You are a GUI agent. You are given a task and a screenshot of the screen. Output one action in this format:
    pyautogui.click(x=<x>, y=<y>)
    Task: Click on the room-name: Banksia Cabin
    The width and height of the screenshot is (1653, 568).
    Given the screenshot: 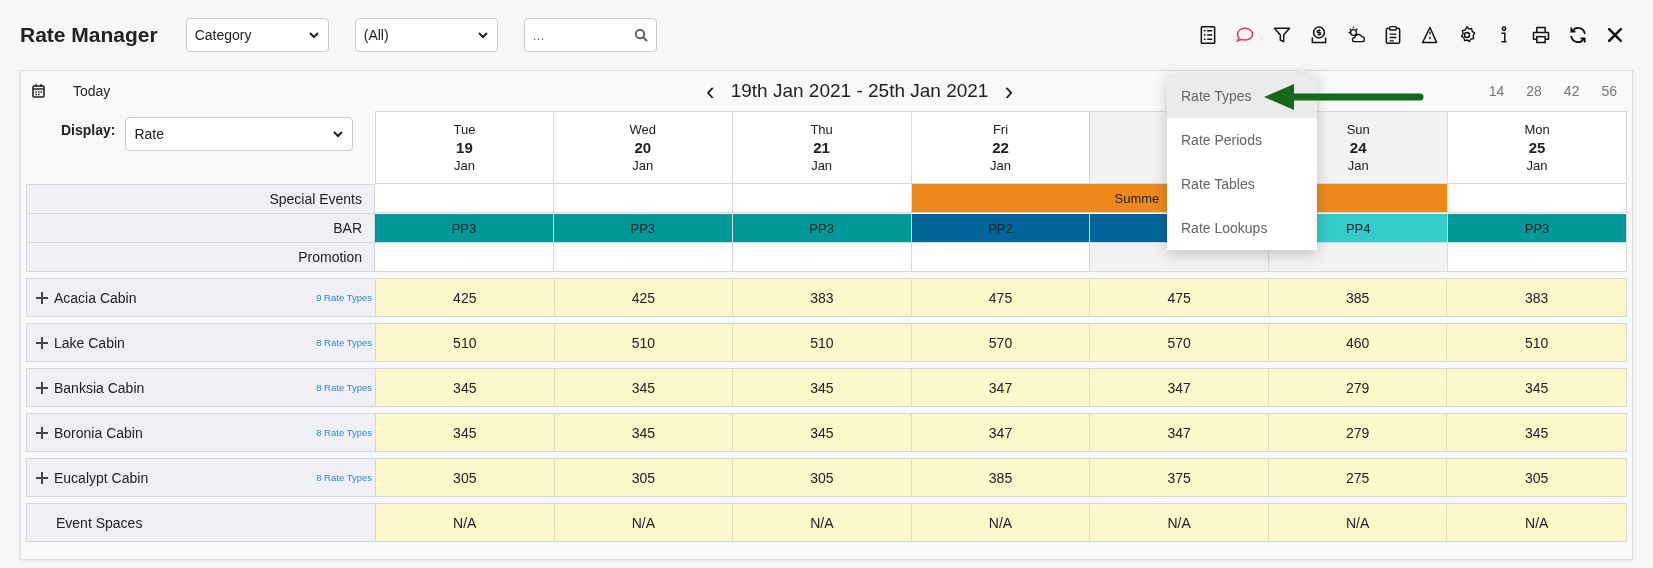 What is the action you would take?
    pyautogui.click(x=99, y=387)
    